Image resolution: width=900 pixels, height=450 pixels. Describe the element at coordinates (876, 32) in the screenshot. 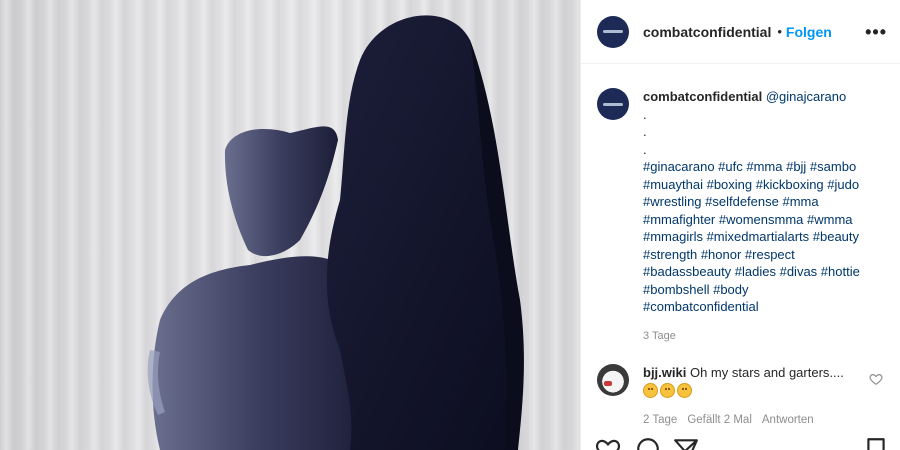

I see `more-options-icon: •••` at that location.